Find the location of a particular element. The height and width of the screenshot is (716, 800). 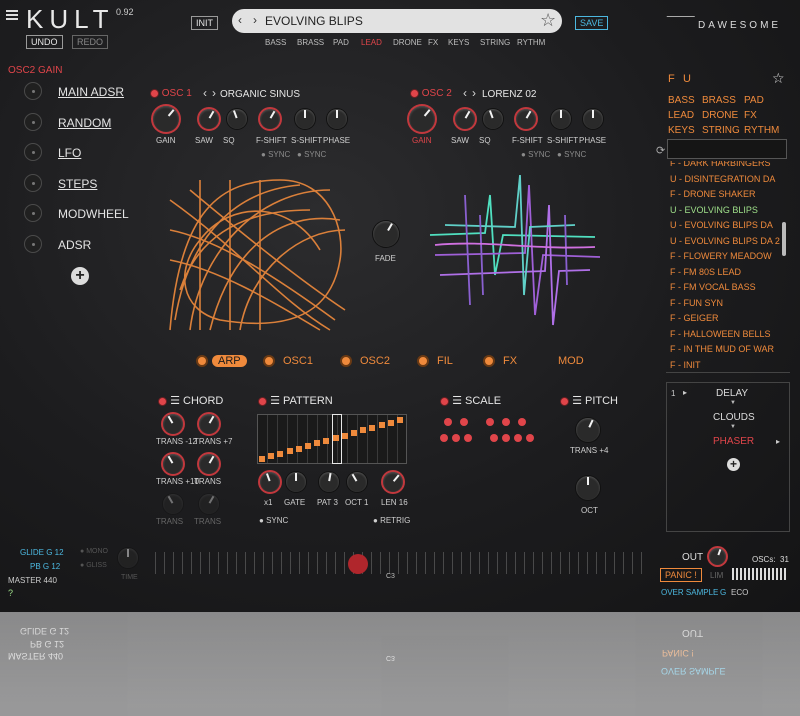

osc1-fshift-sync: ● SYNC is located at coordinates (275, 154).